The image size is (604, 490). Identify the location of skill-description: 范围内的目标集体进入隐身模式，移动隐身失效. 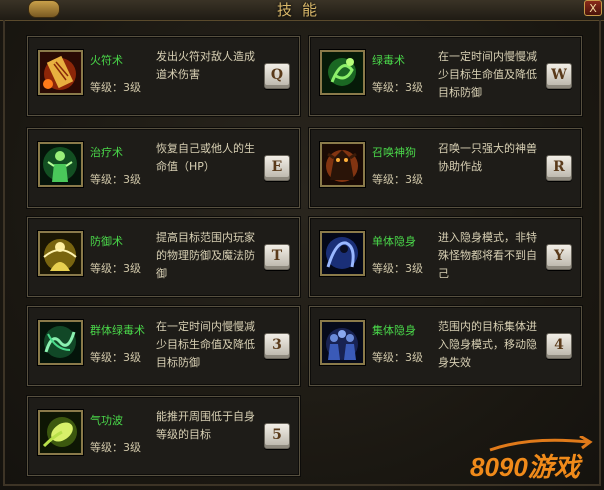
(487, 344).